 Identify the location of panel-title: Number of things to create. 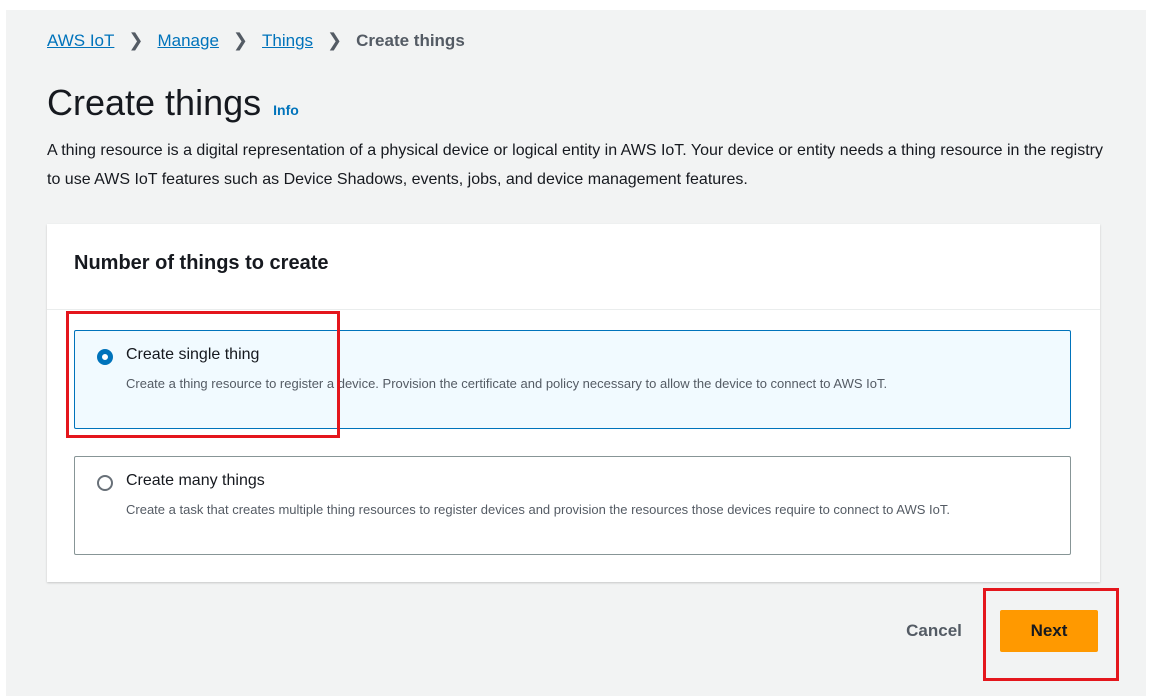
(201, 263).